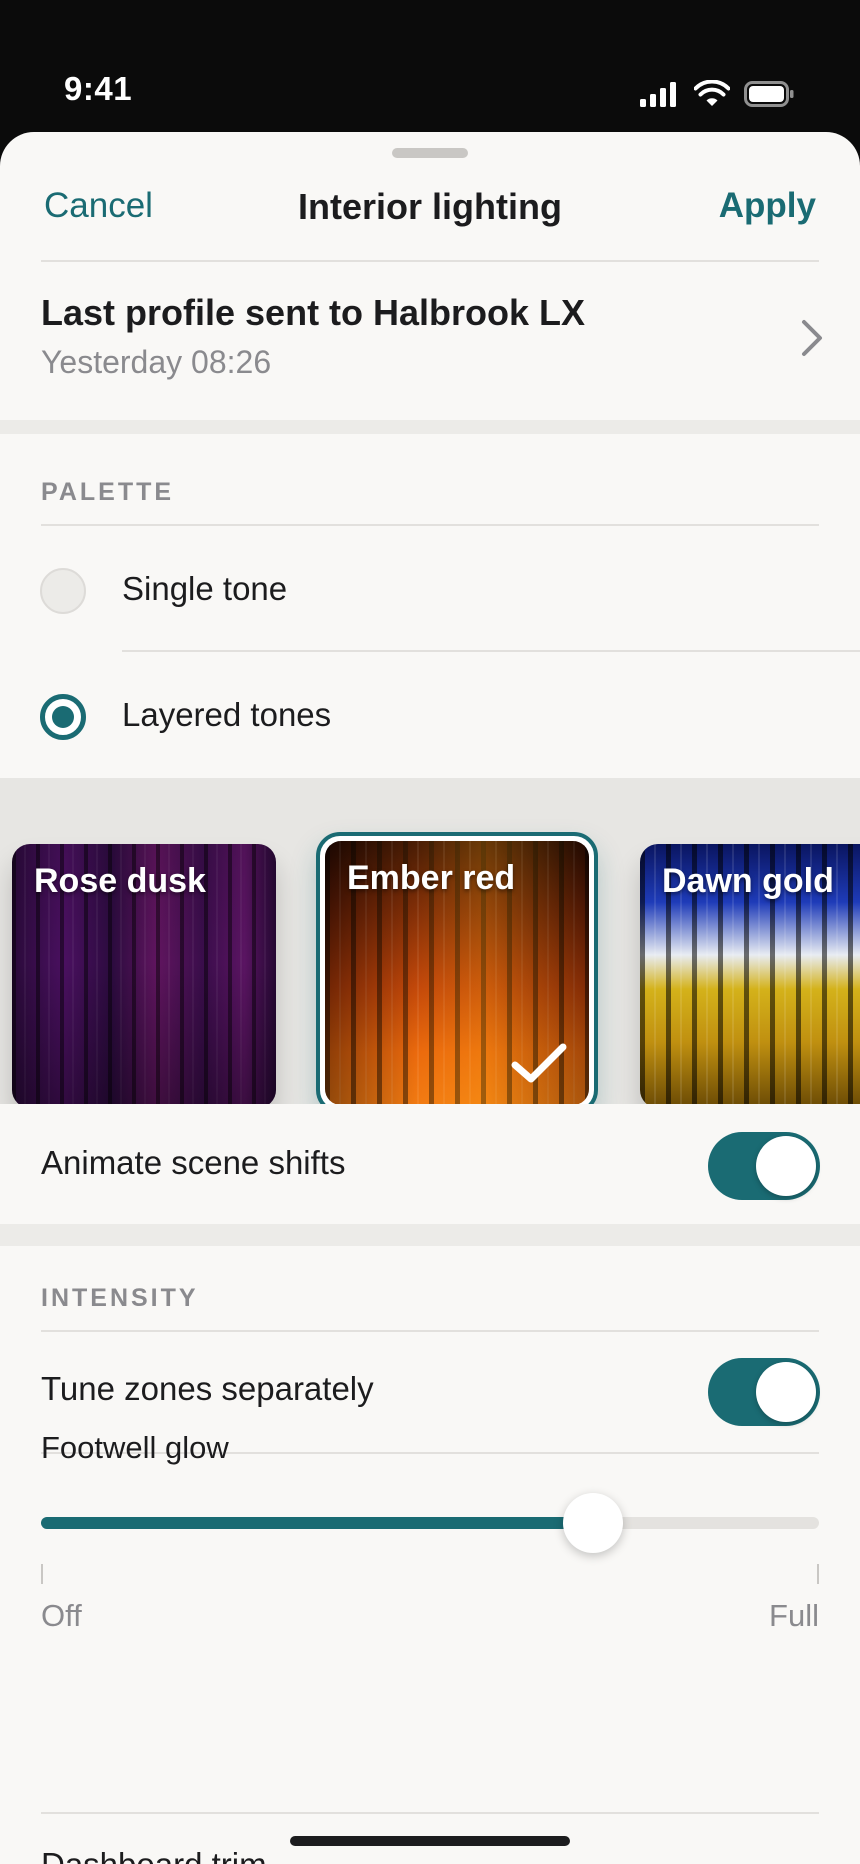 The height and width of the screenshot is (1864, 860). What do you see at coordinates (818, 1574) in the screenshot?
I see `slider-tick-max` at bounding box center [818, 1574].